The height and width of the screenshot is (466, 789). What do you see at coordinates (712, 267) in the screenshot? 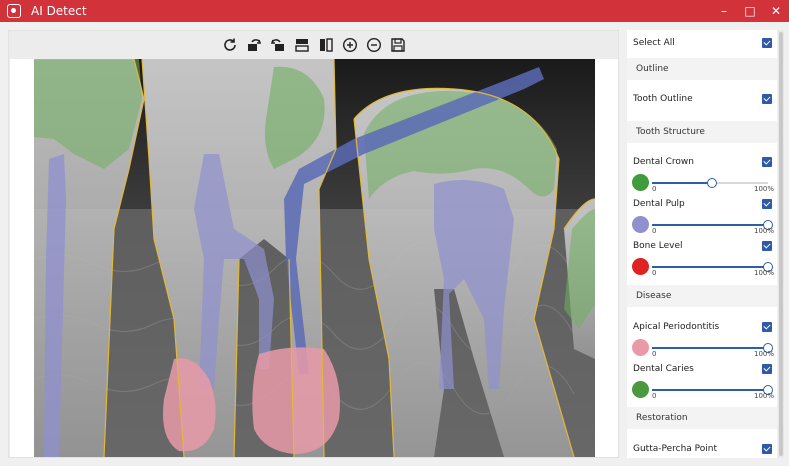
I see `bone-level-slider` at bounding box center [712, 267].